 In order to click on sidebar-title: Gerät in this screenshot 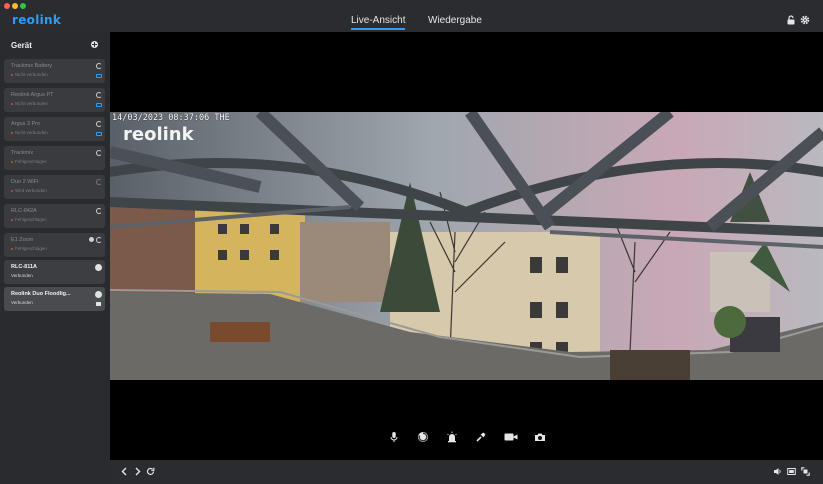, I will do `click(21, 45)`.